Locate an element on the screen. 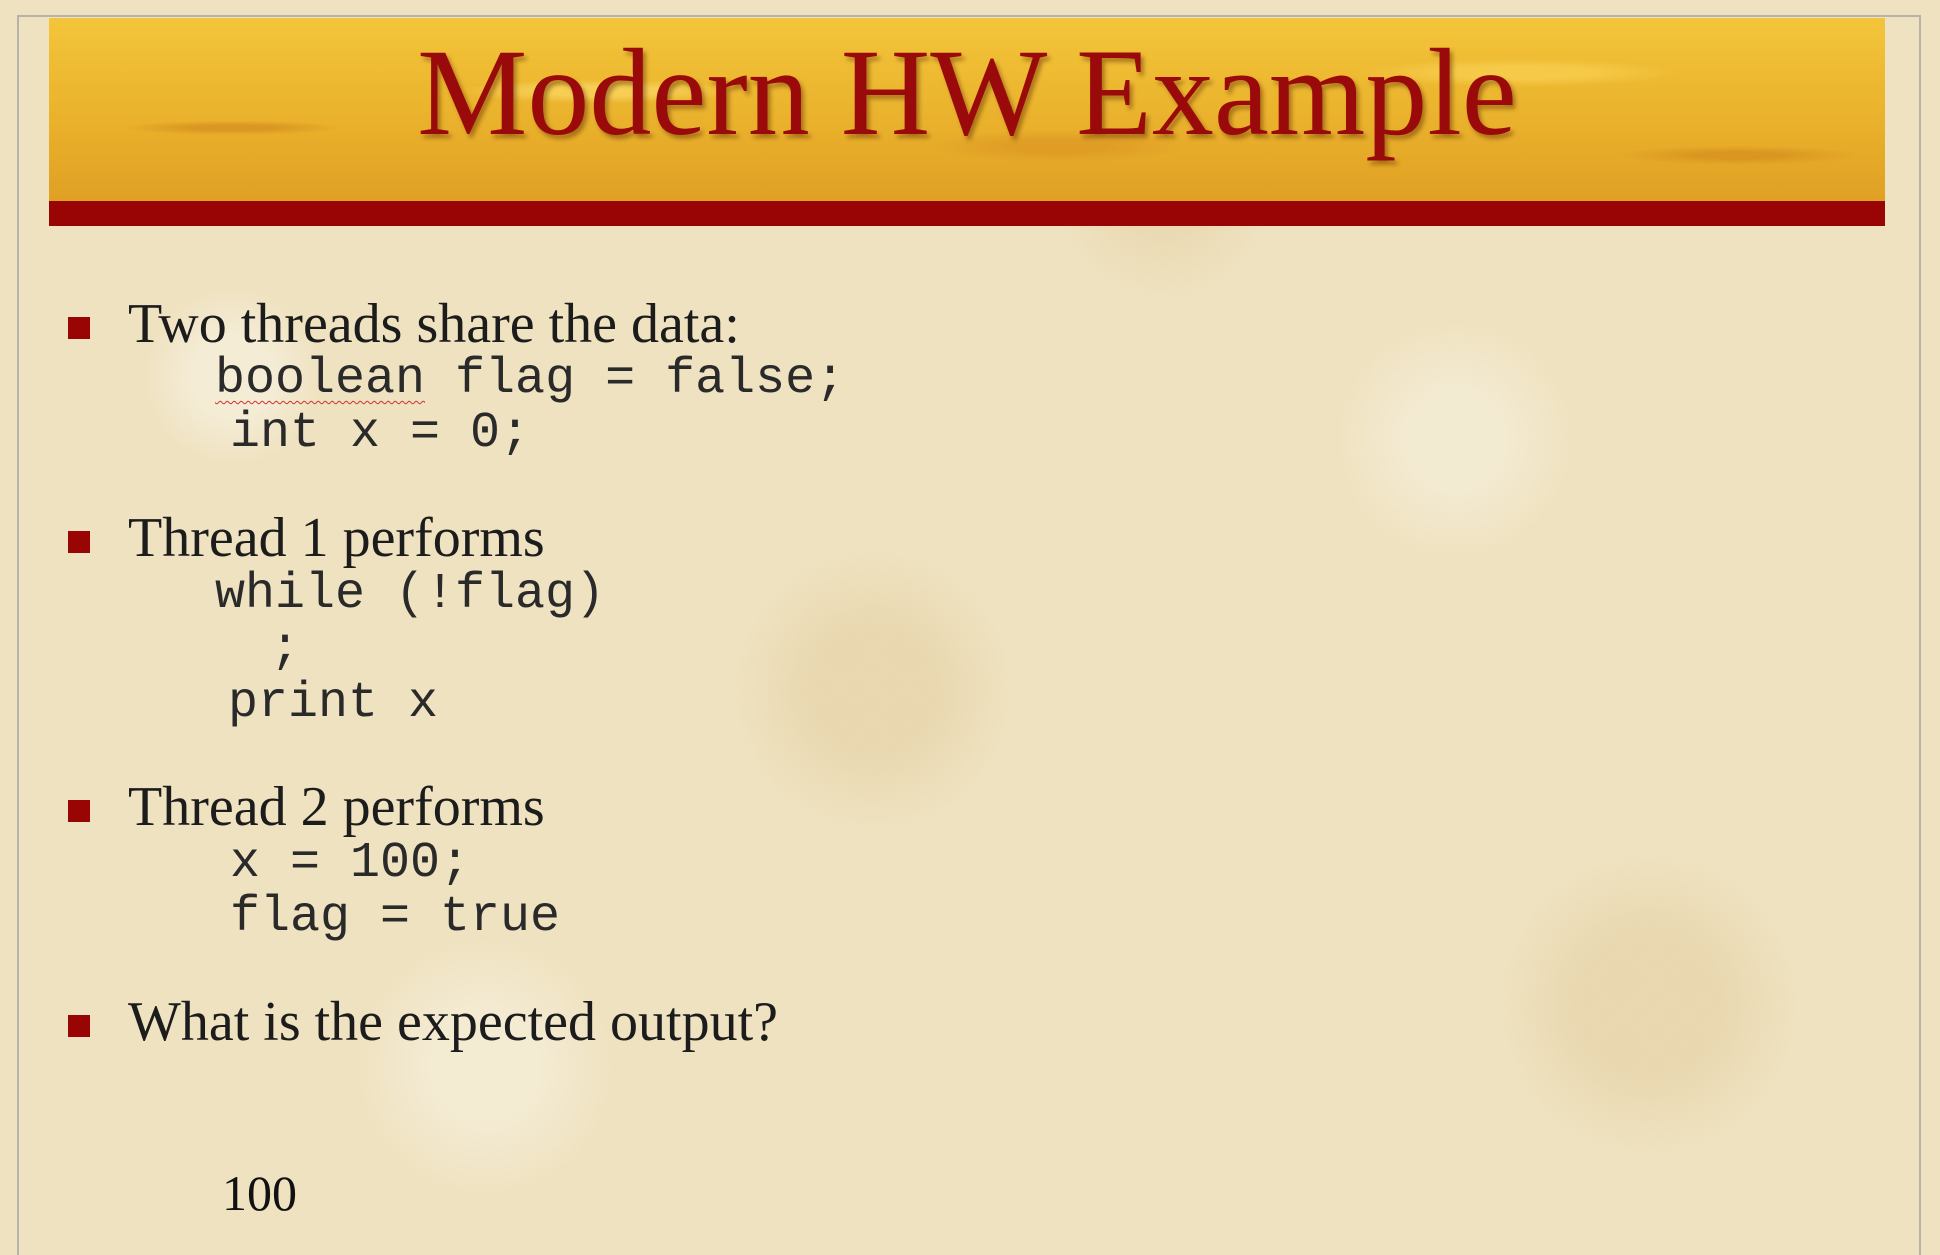 This screenshot has width=1940, height=1255. title-underline-rule is located at coordinates (967, 213).